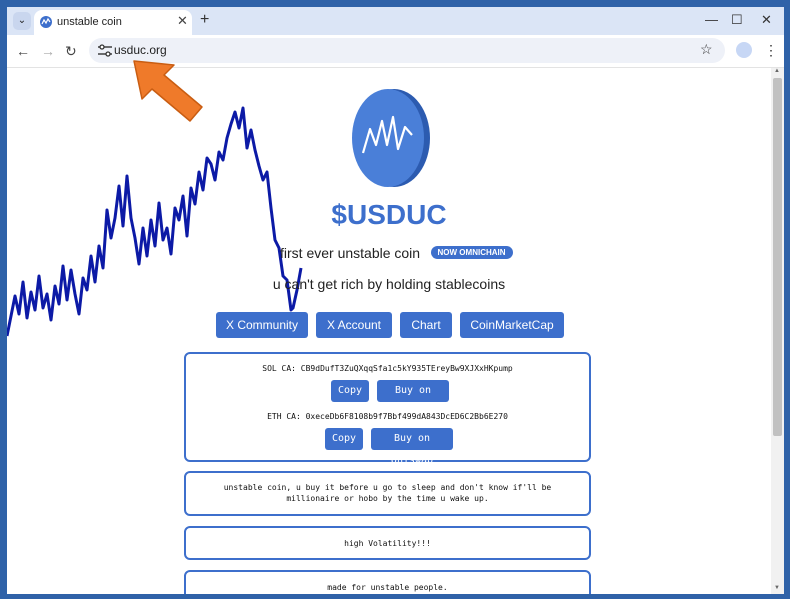 The width and height of the screenshot is (790, 599). I want to click on forward-icon: →, so click(48, 51).